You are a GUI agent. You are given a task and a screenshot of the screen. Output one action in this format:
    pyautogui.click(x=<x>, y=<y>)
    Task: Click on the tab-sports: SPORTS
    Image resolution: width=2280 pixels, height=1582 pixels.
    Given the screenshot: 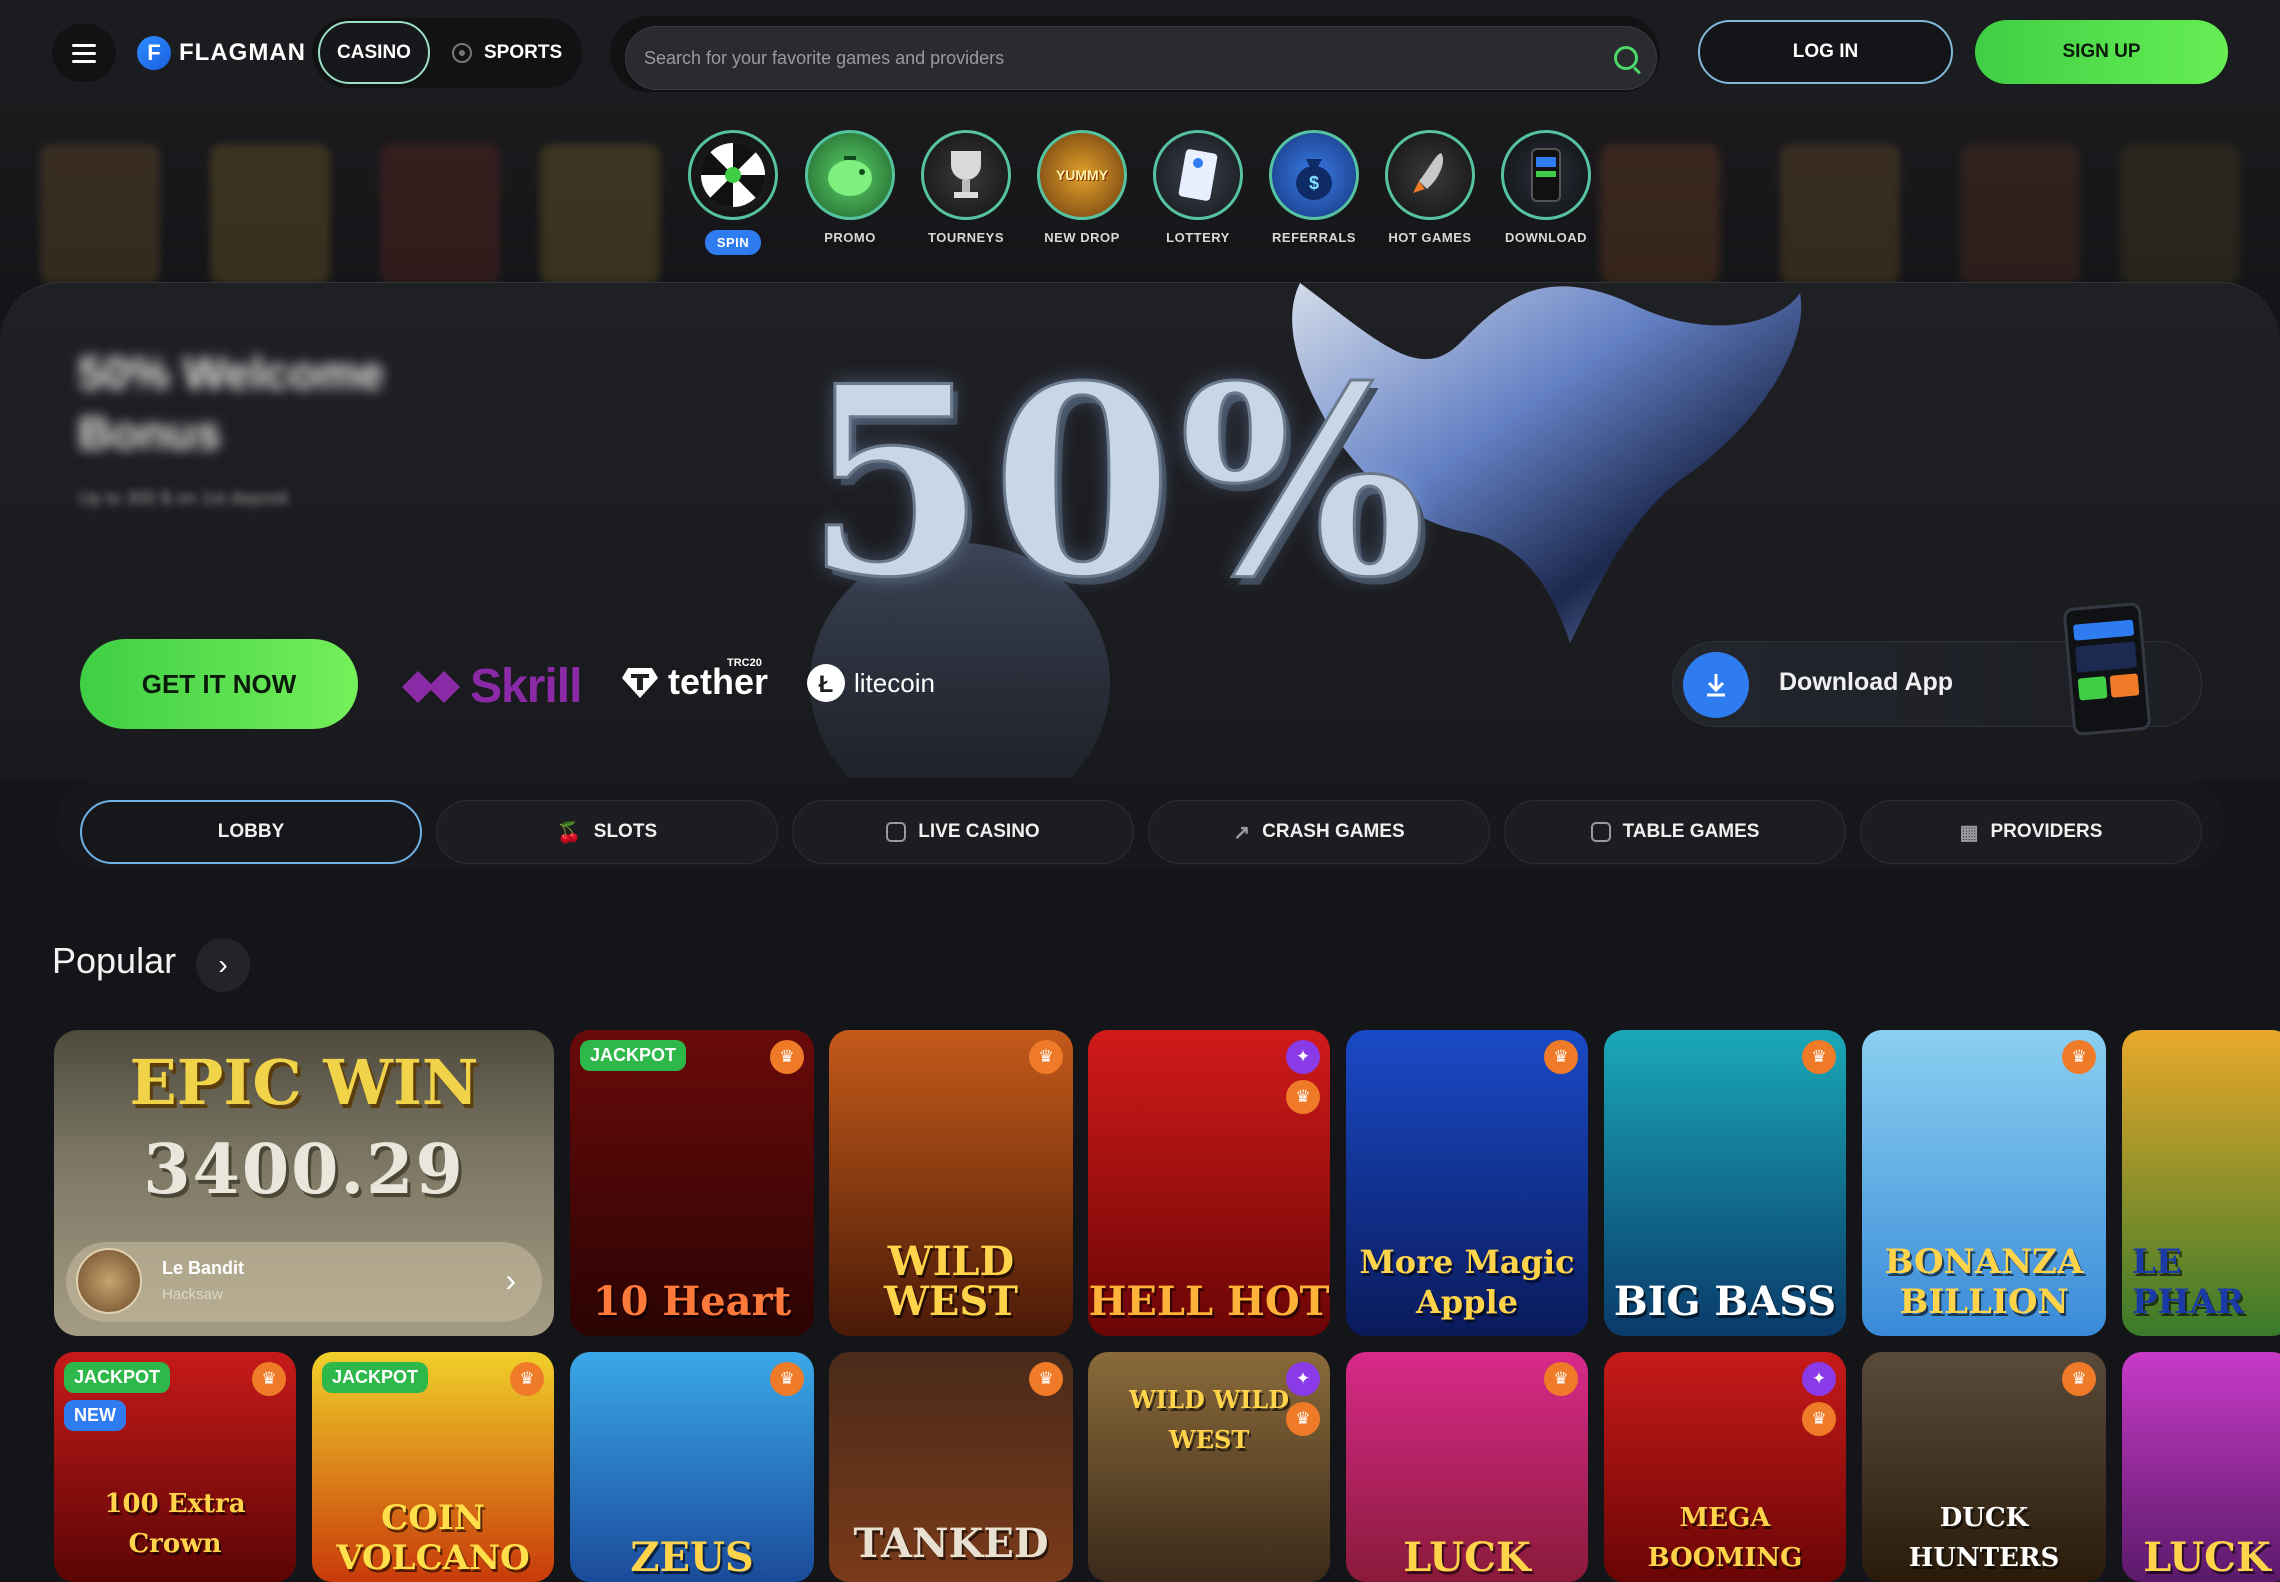 What is the action you would take?
    pyautogui.click(x=507, y=52)
    